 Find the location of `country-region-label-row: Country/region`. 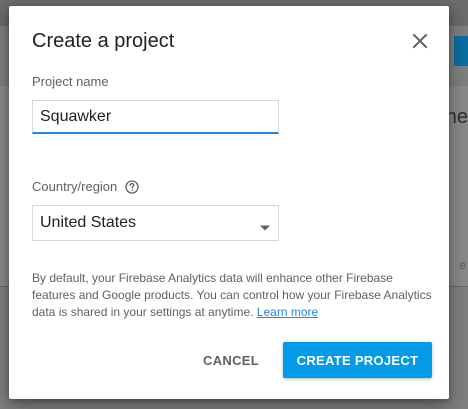

country-region-label-row: Country/region is located at coordinates (85, 186).